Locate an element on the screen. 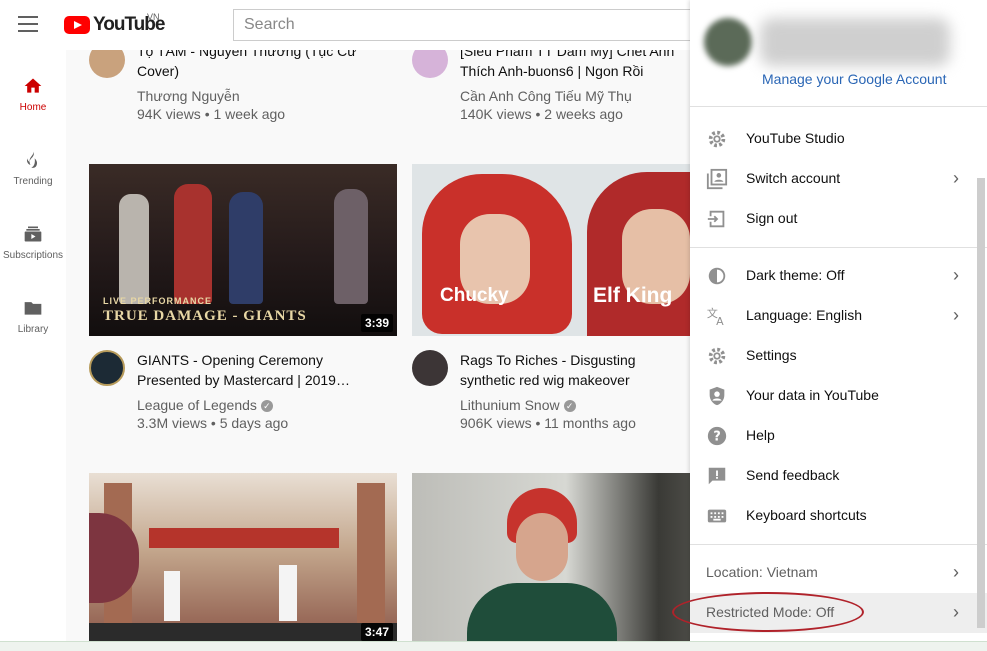 Image resolution: width=987 pixels, height=651 pixels. dark-theme-icon is located at coordinates (717, 276).